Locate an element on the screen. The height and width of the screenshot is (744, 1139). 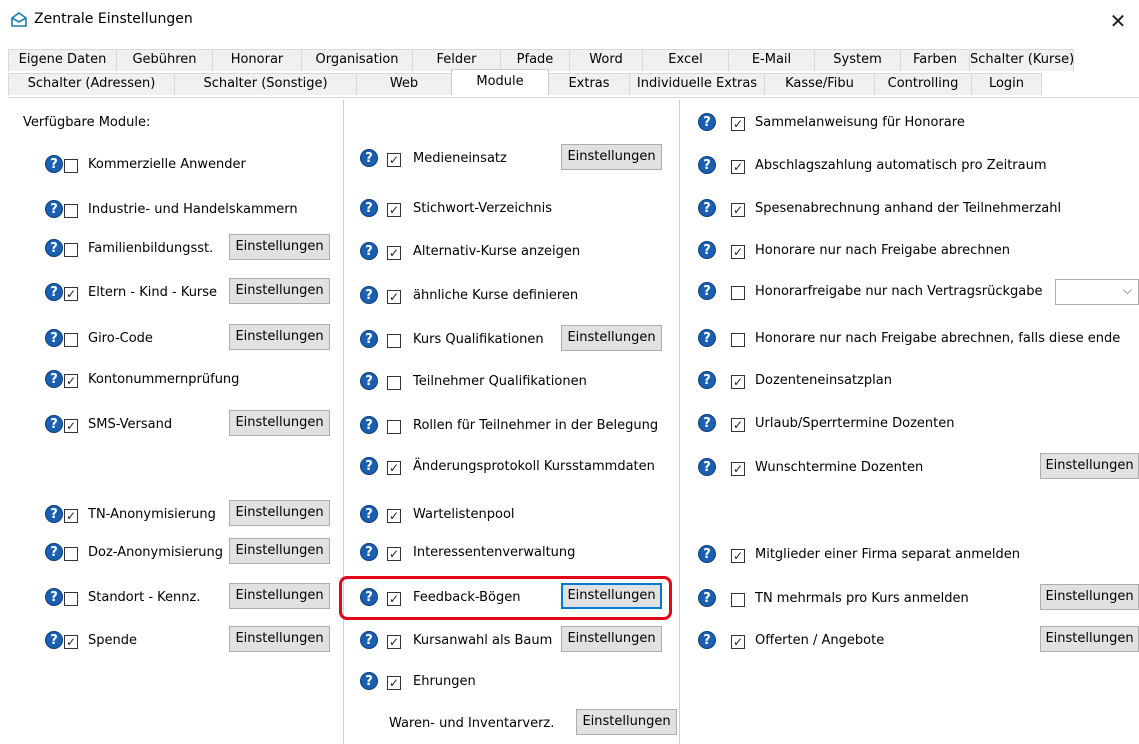
checkbox-kursanwahl-als-baum: ✓ is located at coordinates (394, 642).